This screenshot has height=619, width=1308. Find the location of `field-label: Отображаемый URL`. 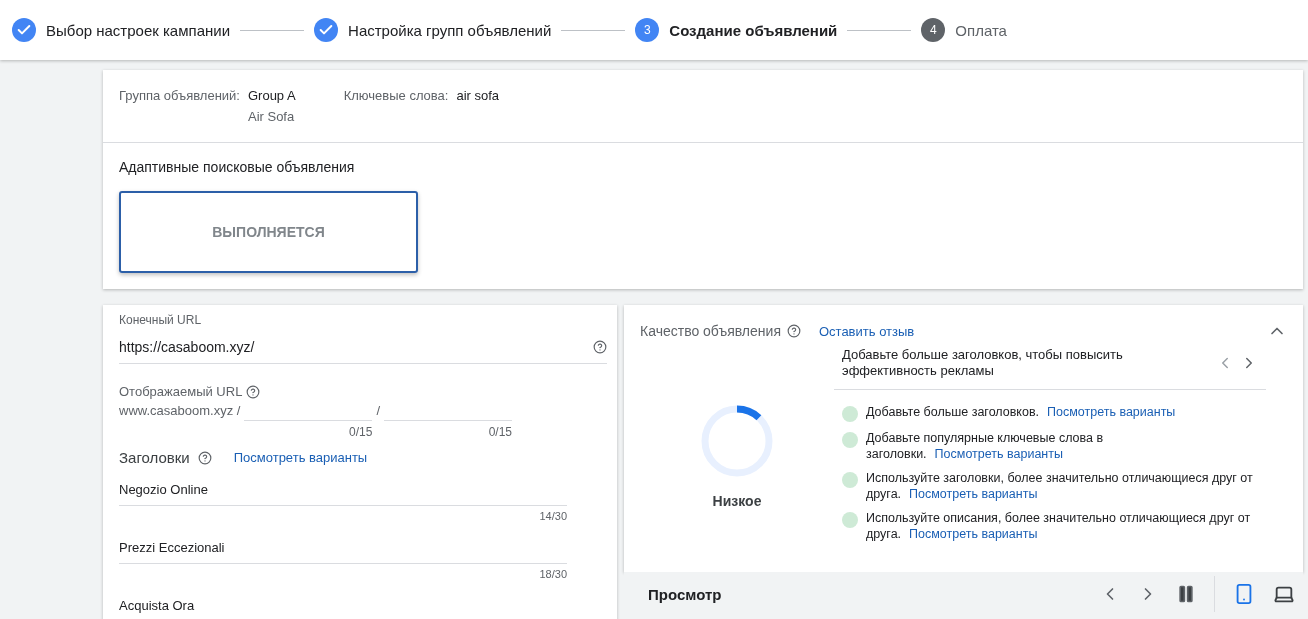

field-label: Отображаемый URL is located at coordinates (181, 391).